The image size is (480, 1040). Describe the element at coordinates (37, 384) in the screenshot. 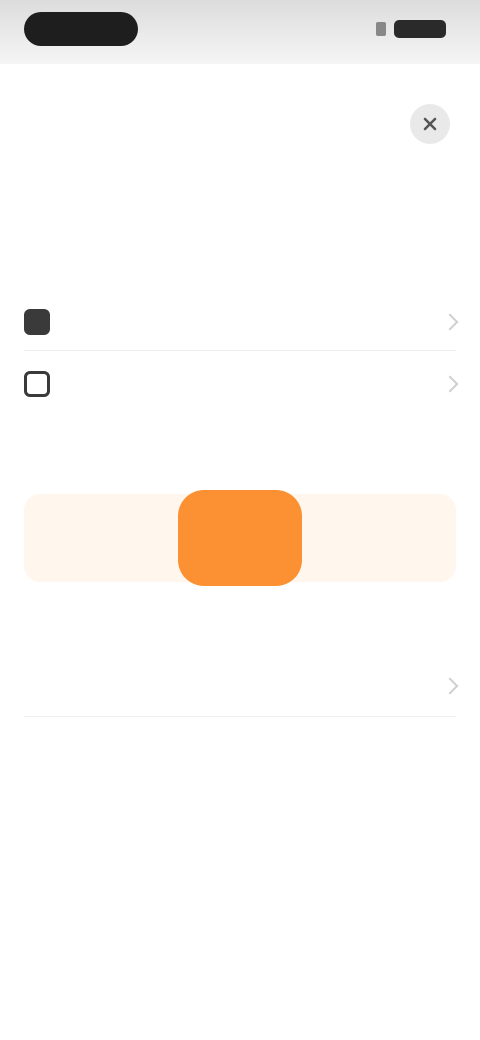

I see `repeat-icon` at that location.